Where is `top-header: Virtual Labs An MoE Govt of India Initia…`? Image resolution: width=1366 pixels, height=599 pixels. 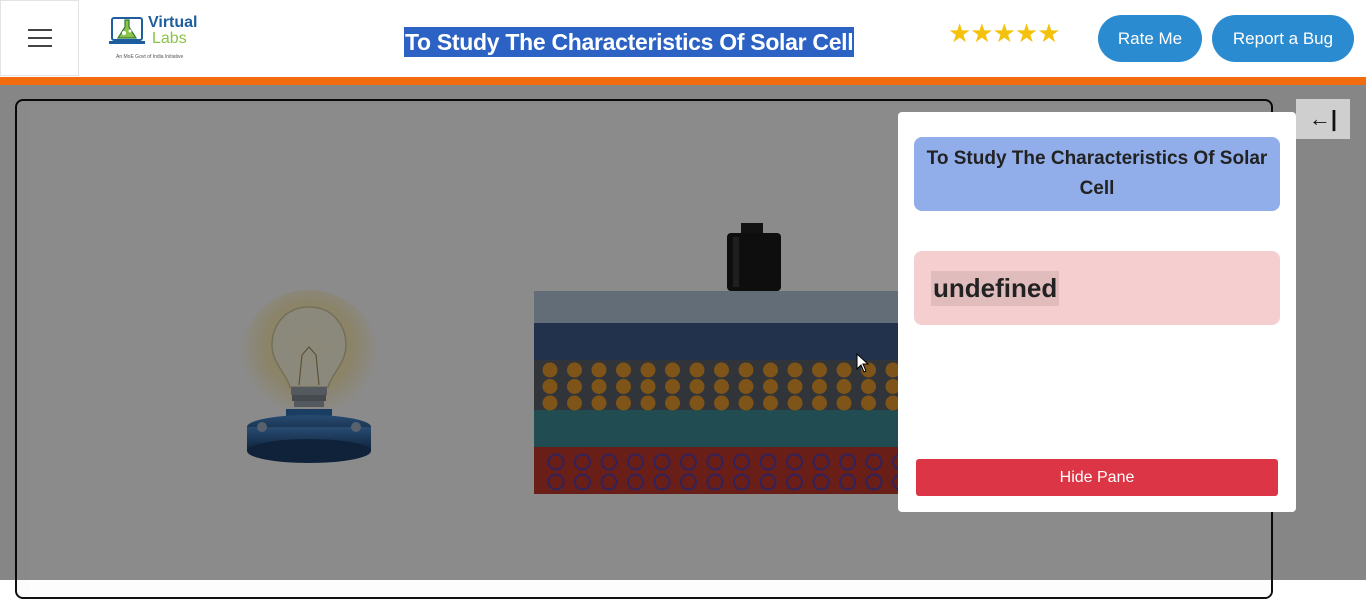 top-header: Virtual Labs An MoE Govt of India Initia… is located at coordinates (683, 38).